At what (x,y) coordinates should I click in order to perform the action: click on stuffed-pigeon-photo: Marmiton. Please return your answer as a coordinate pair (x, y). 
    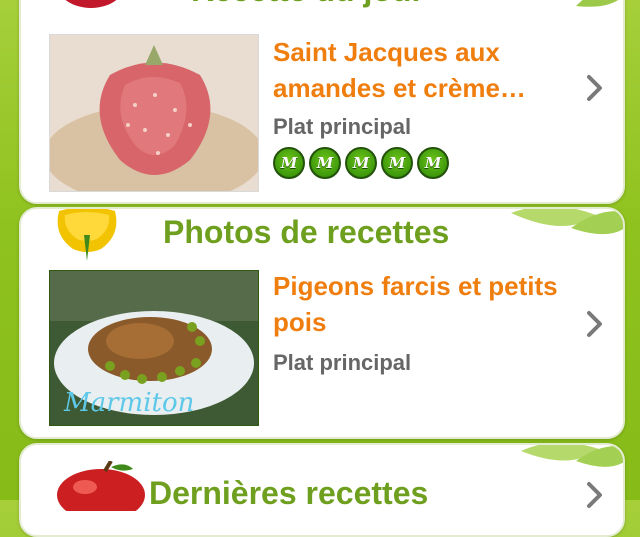
    Looking at the image, I should click on (154, 348).